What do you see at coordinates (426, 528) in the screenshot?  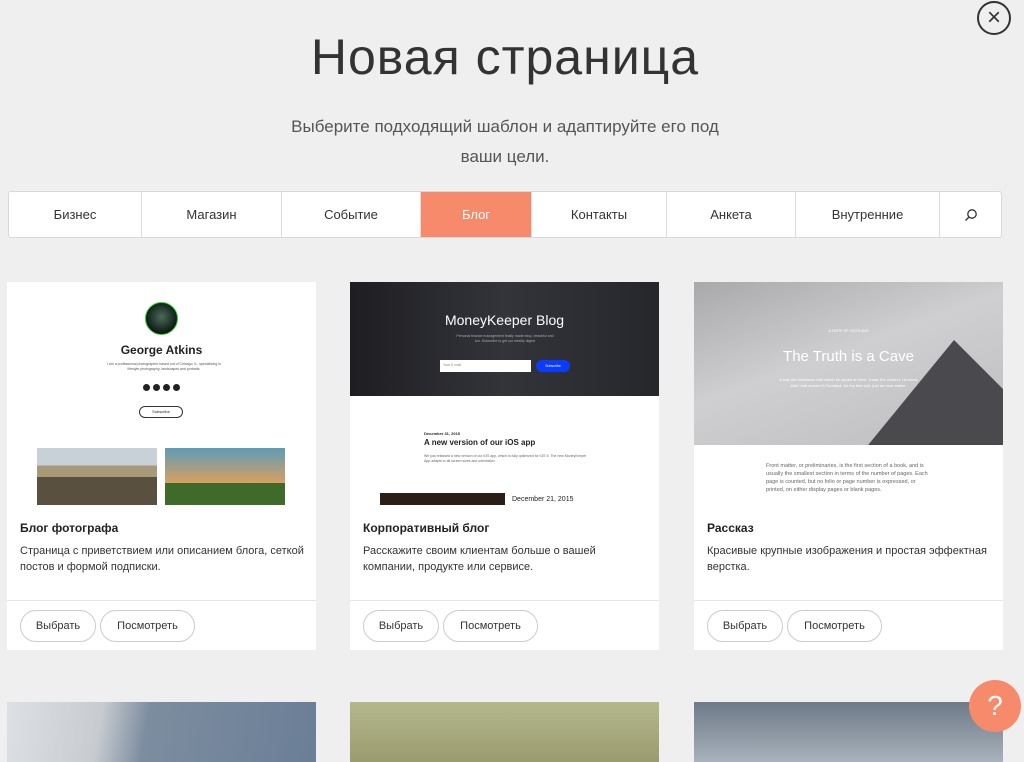 I see `card-title: Корпоративный блог` at bounding box center [426, 528].